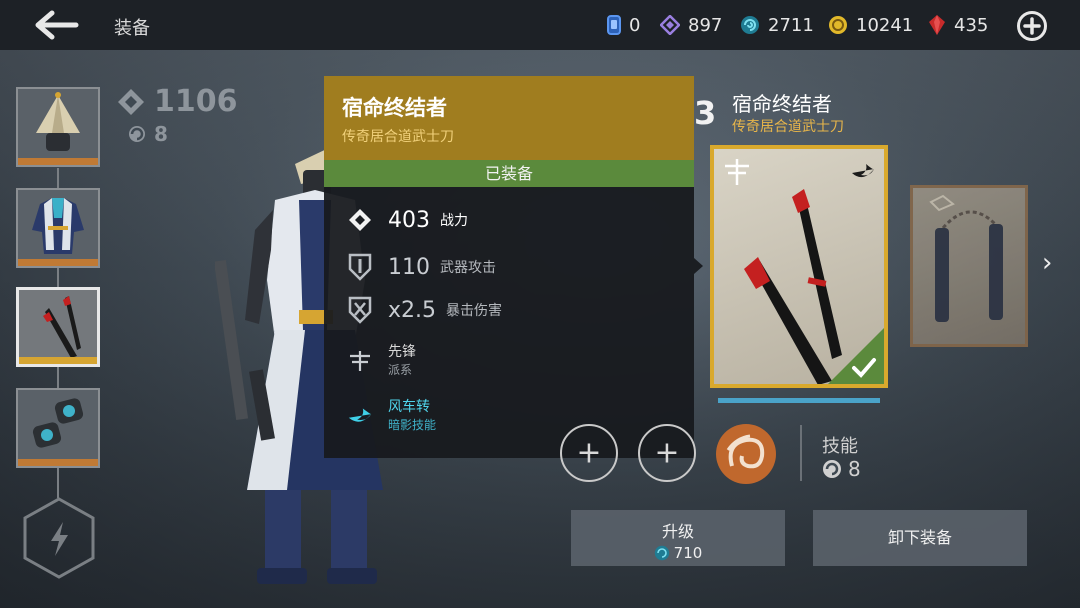 The width and height of the screenshot is (1080, 608). I want to click on alternate-weapon-card, so click(969, 266).